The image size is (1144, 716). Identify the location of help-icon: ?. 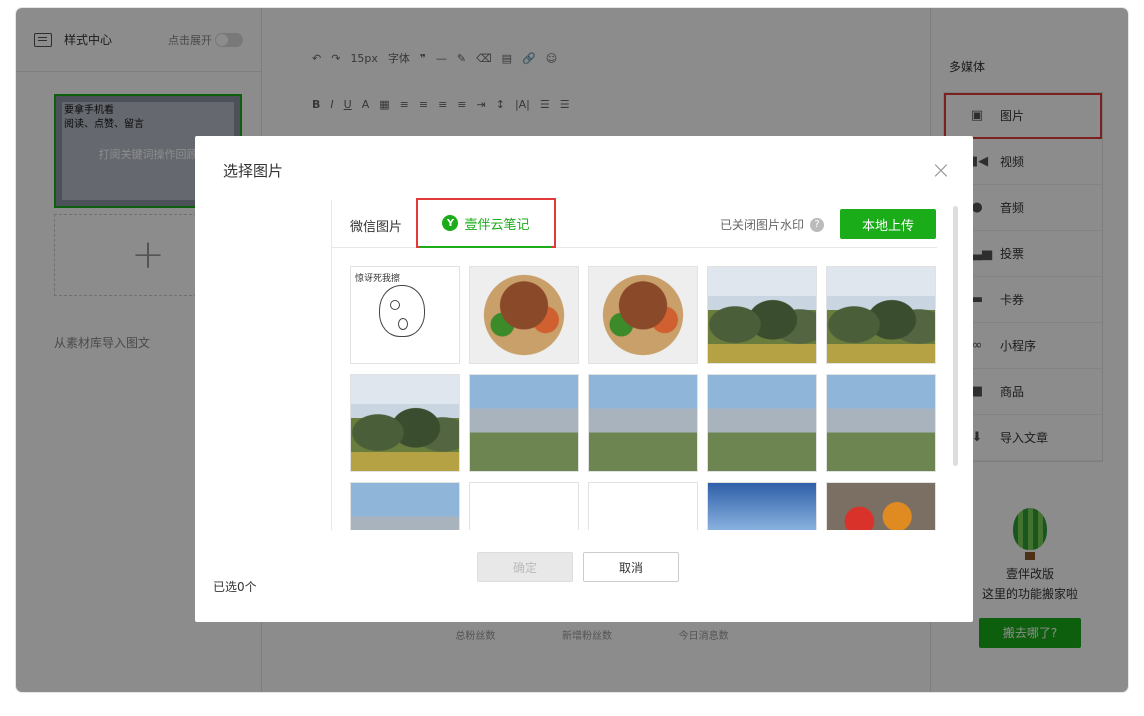
(817, 224).